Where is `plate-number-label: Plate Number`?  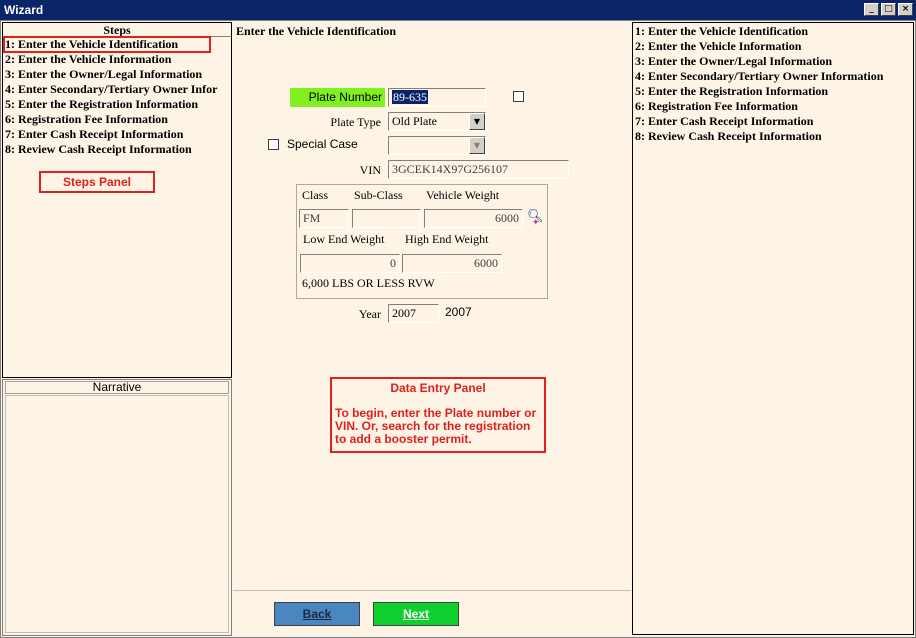 plate-number-label: Plate Number is located at coordinates (337, 97).